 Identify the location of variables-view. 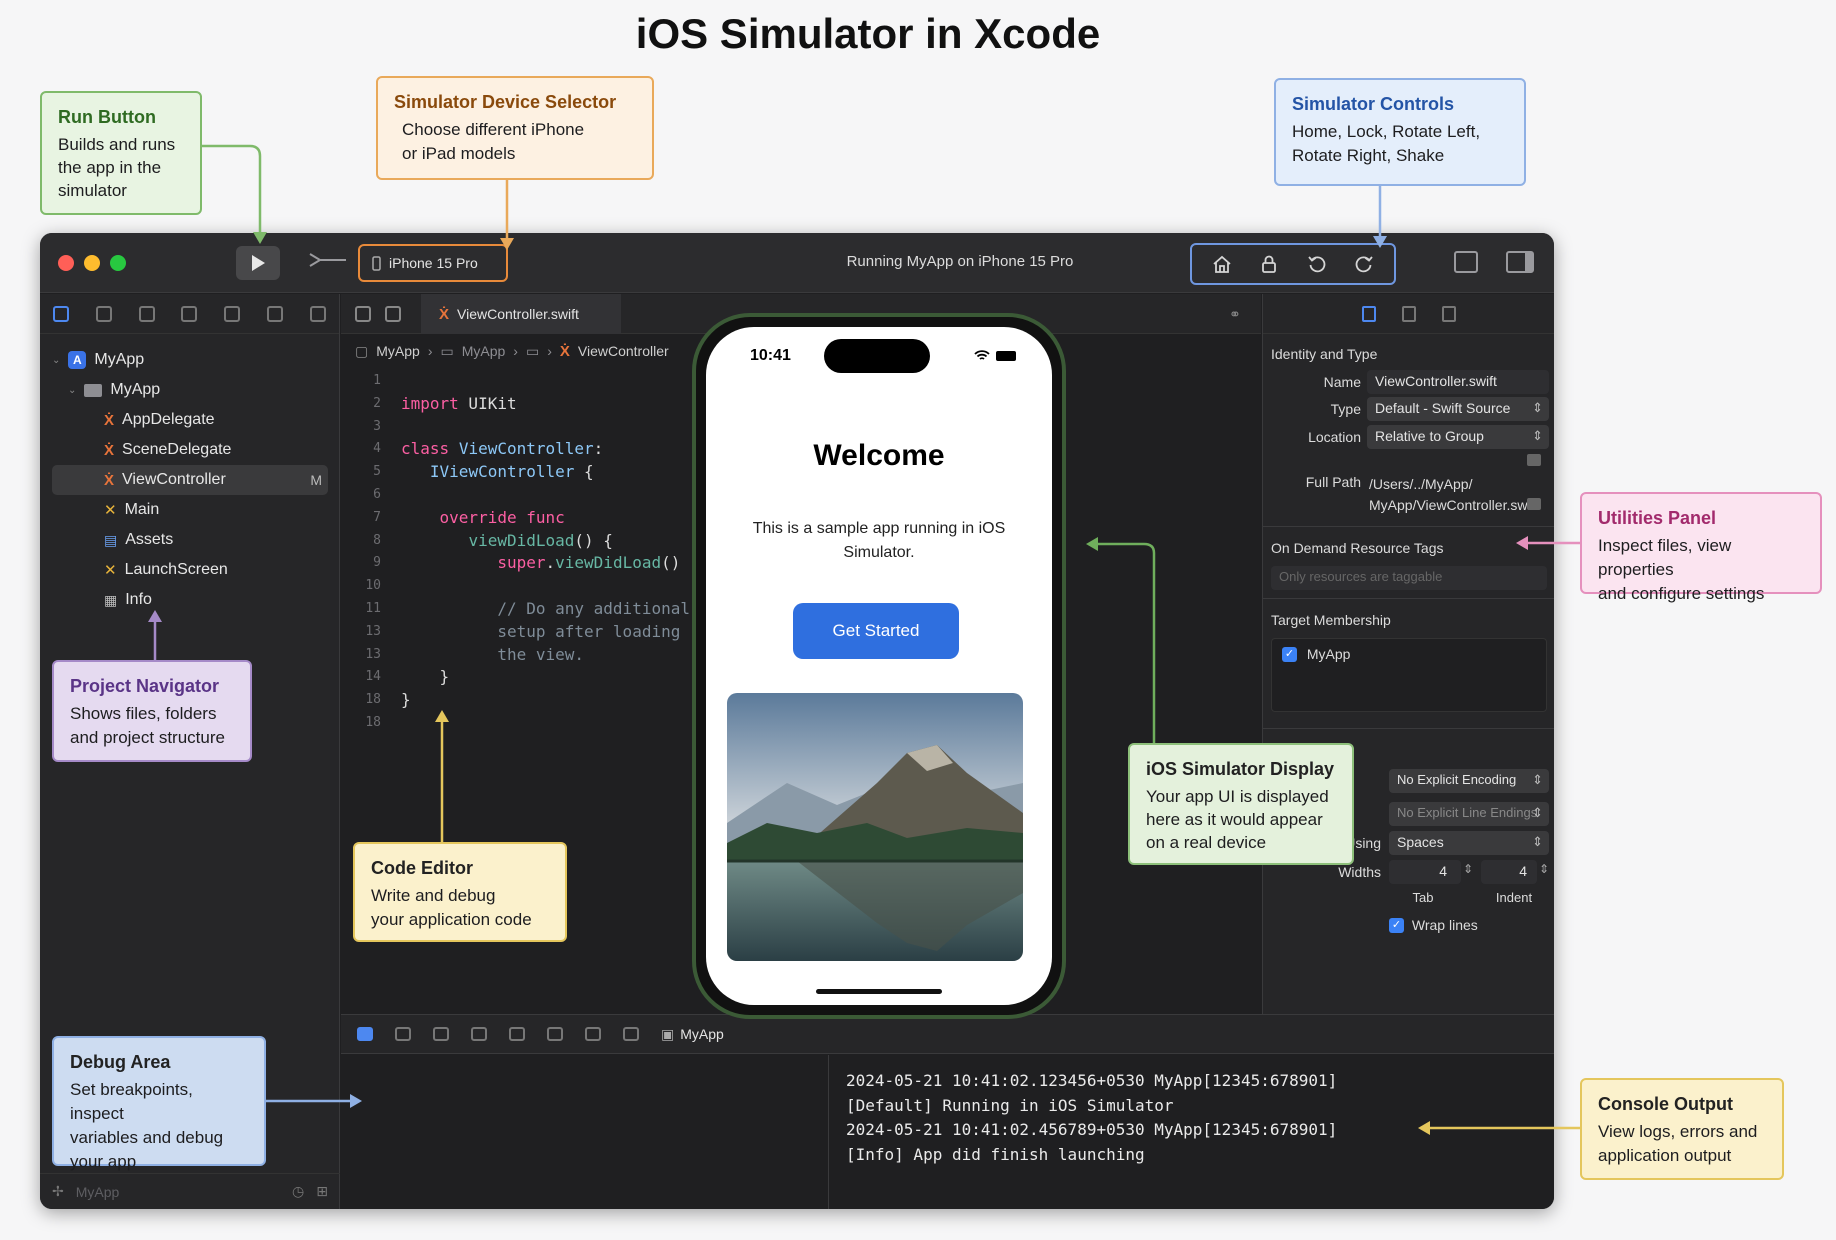
(585, 1132).